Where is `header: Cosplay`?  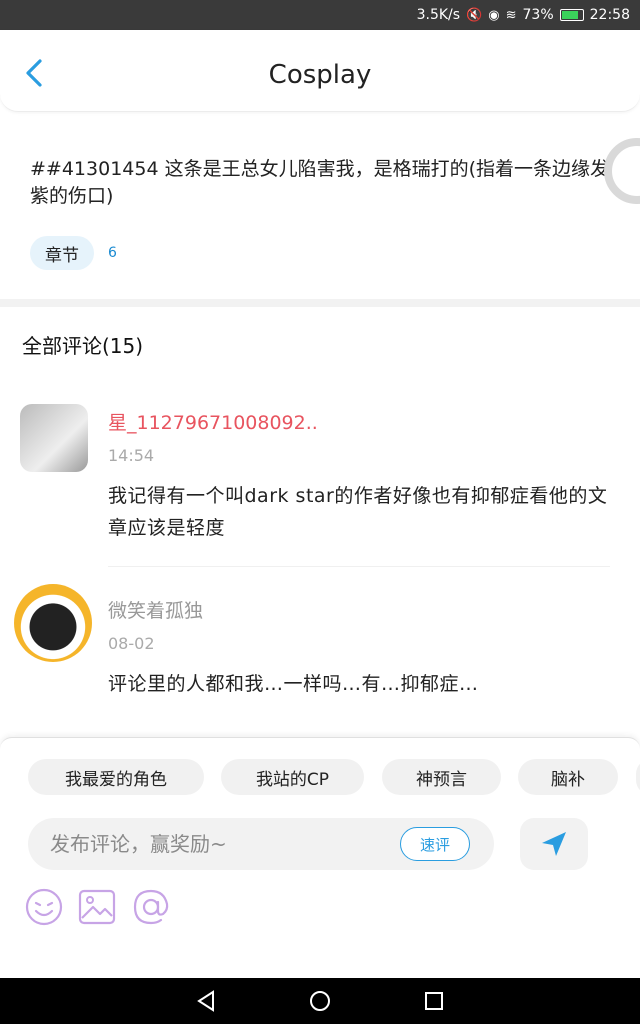
header: Cosplay is located at coordinates (320, 71).